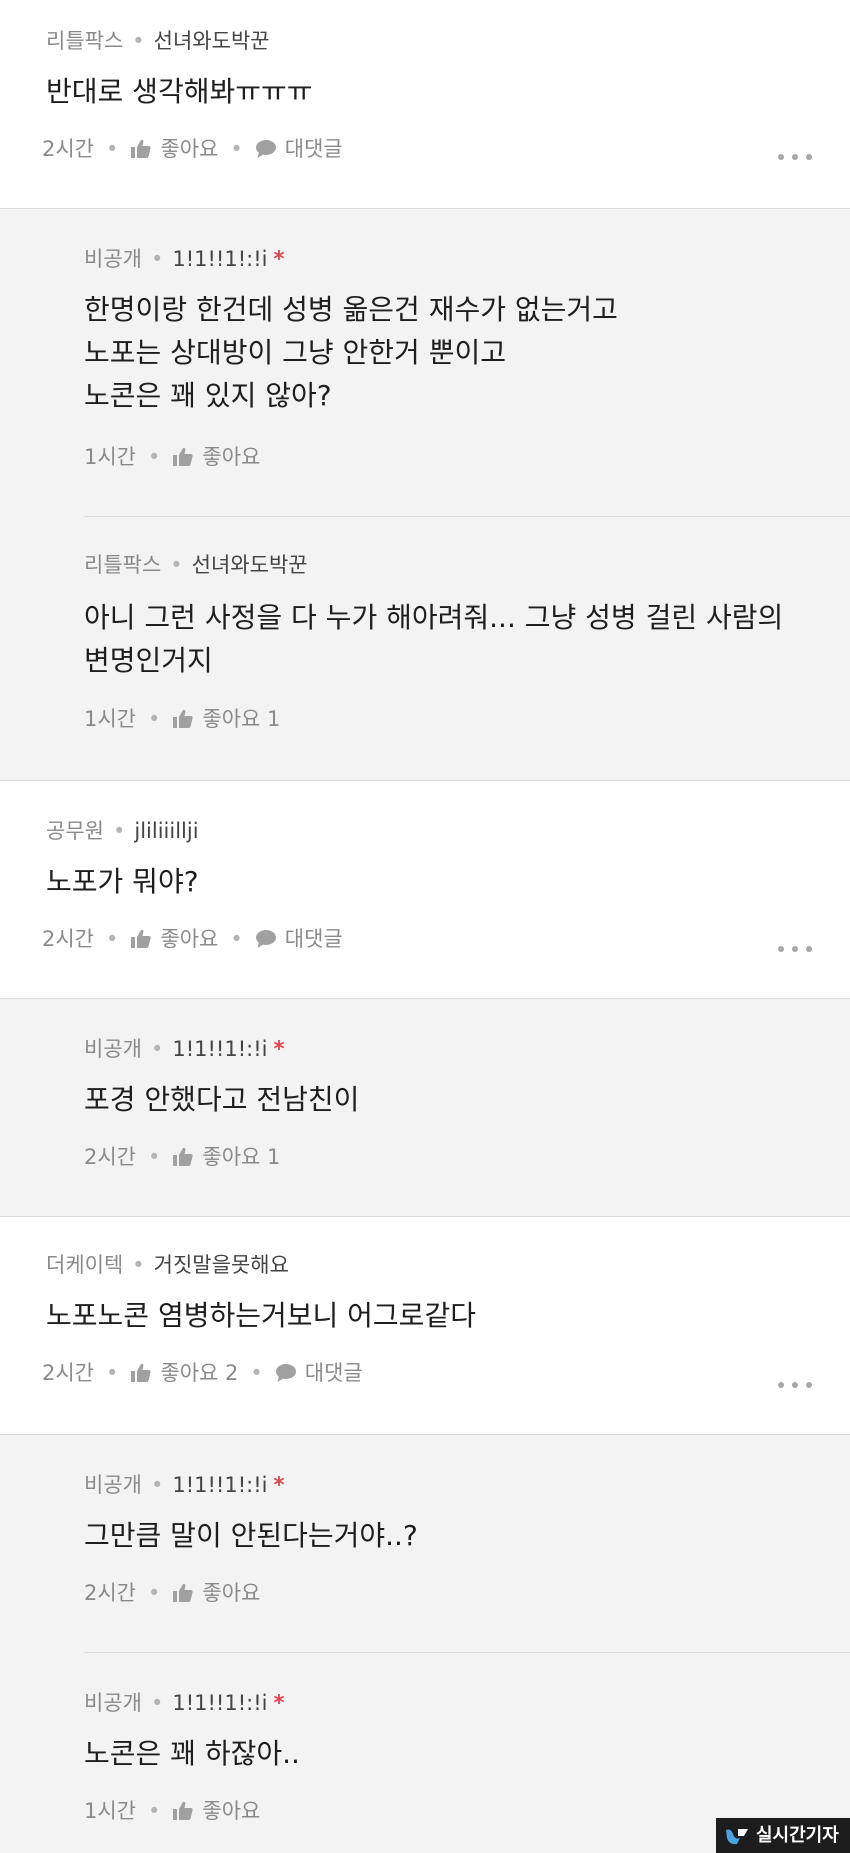  I want to click on watermark-logo-icon, so click(737, 1836).